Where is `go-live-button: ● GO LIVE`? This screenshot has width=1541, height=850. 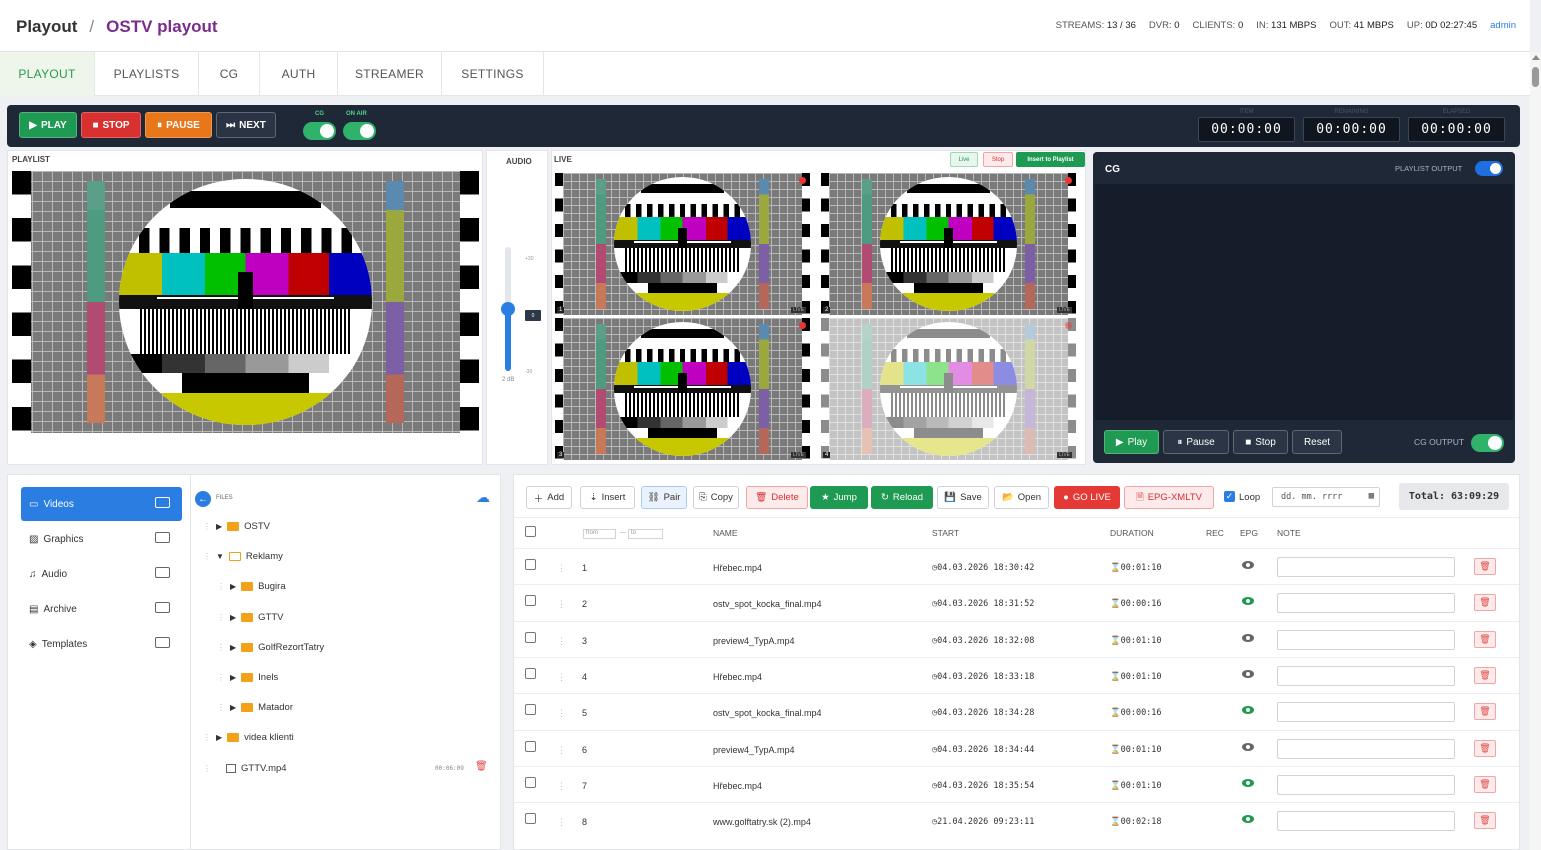 go-live-button: ● GO LIVE is located at coordinates (1087, 497).